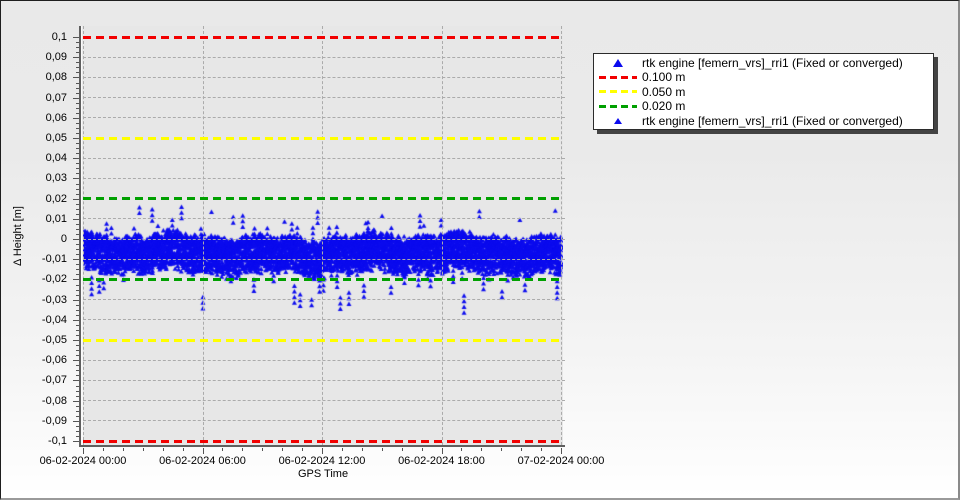 The image size is (960, 500). I want to click on y-tick-label: 0,1, so click(59, 37).